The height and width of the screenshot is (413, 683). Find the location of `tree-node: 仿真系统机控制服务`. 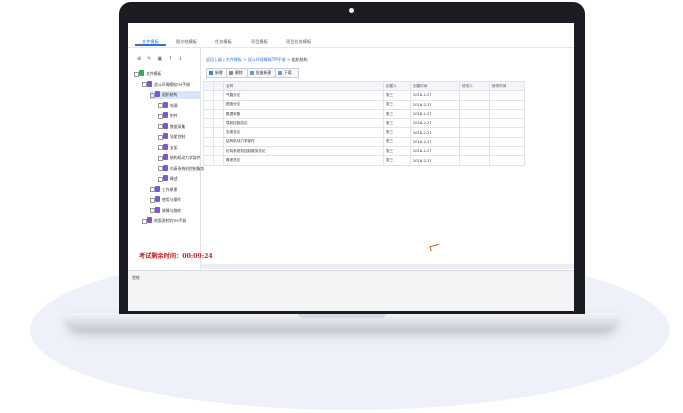

tree-node: 仿真系统机控制服务 is located at coordinates (181, 168).